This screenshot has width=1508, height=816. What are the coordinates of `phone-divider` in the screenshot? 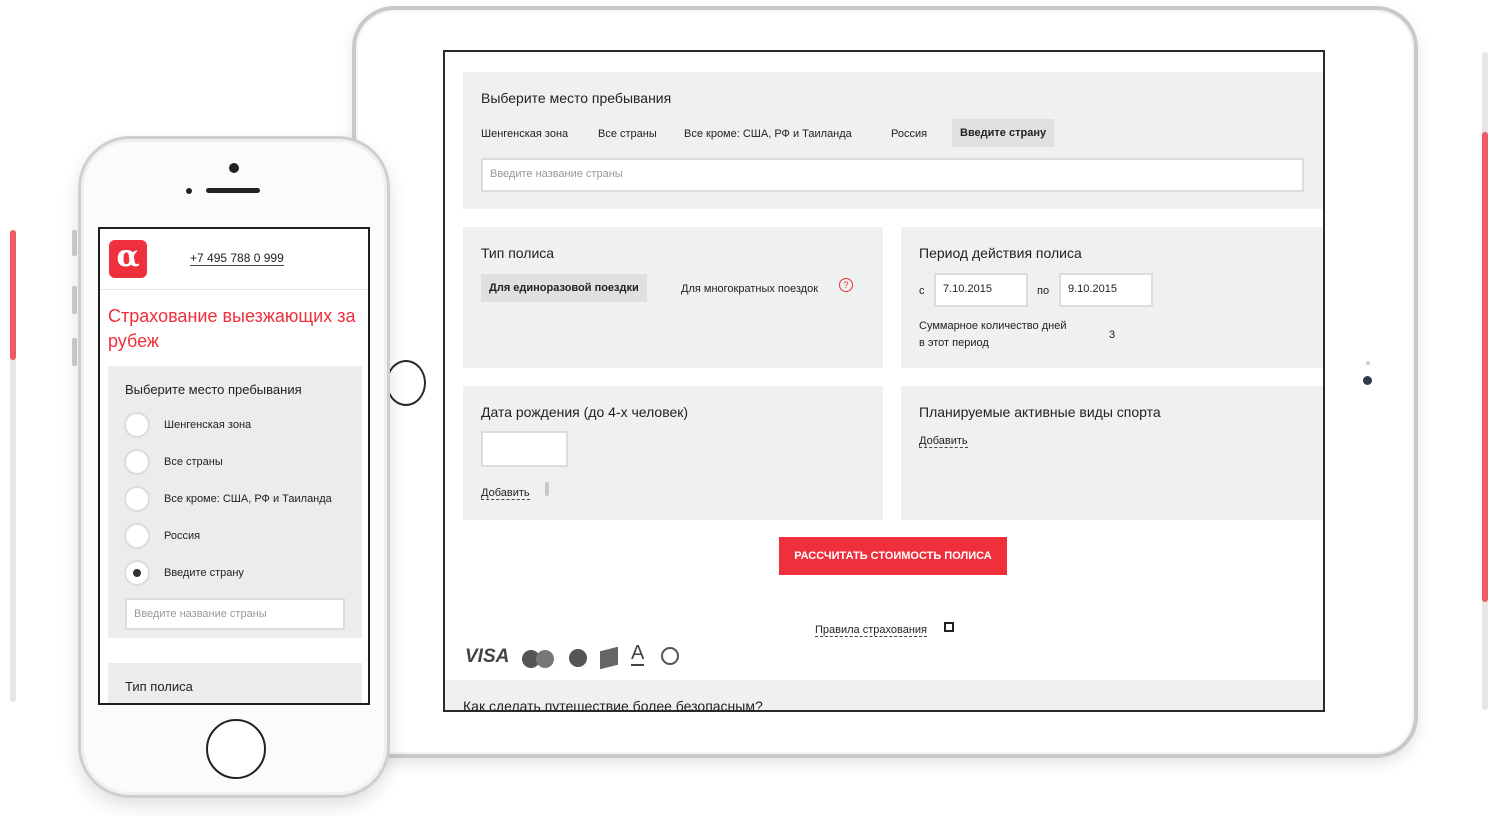 It's located at (234, 289).